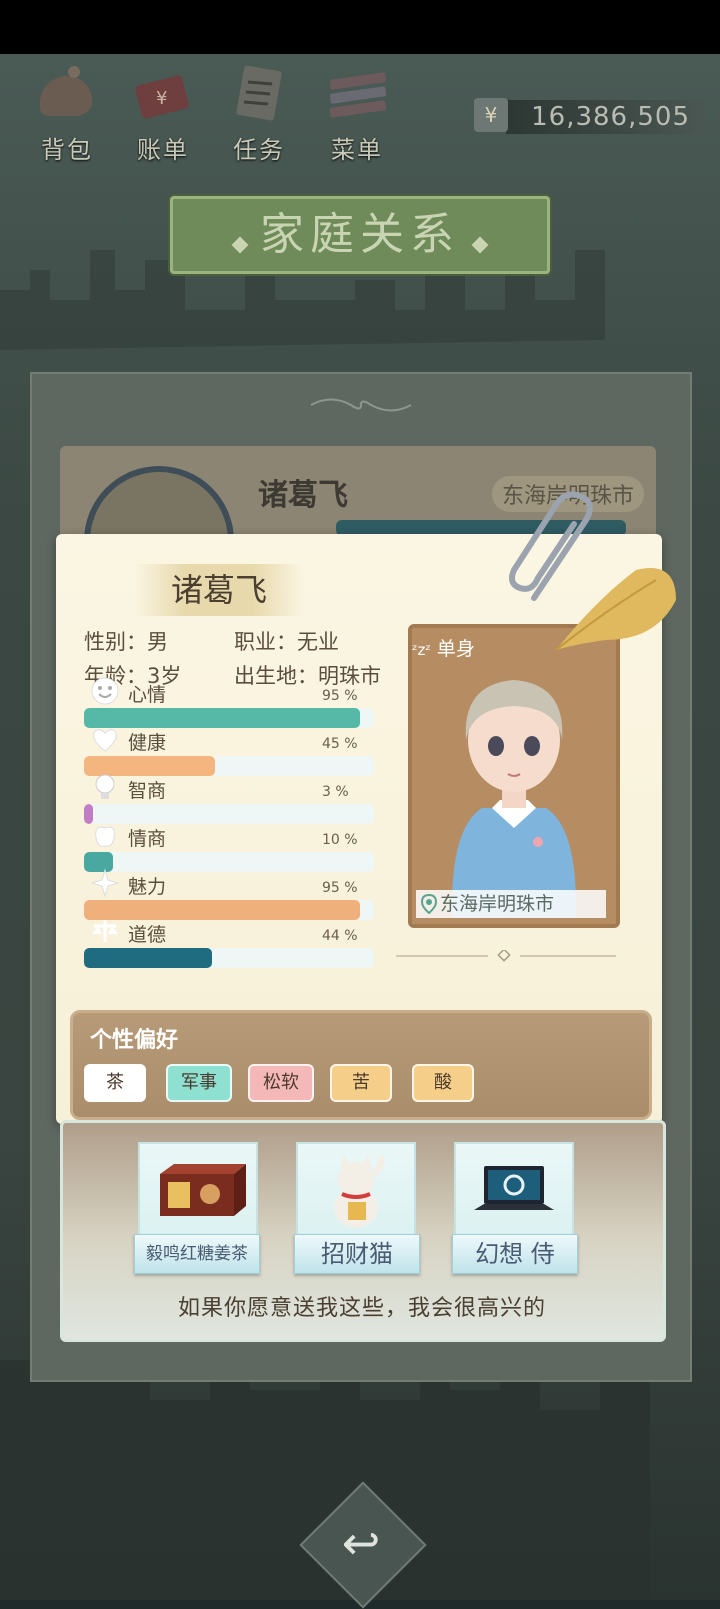 Image resolution: width=720 pixels, height=1609 pixels. Describe the element at coordinates (105, 786) in the screenshot. I see `lightbulb-icon` at that location.